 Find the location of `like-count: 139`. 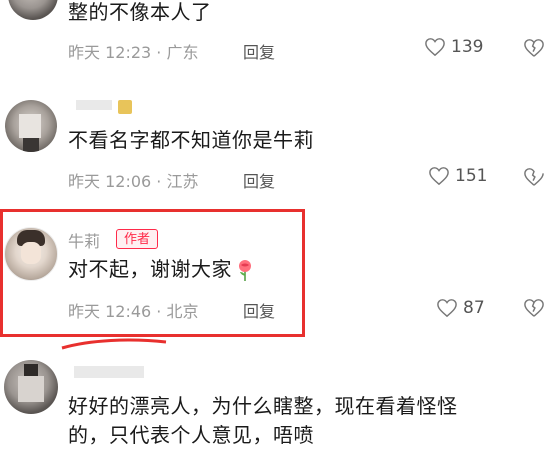

like-count: 139 is located at coordinates (467, 47).